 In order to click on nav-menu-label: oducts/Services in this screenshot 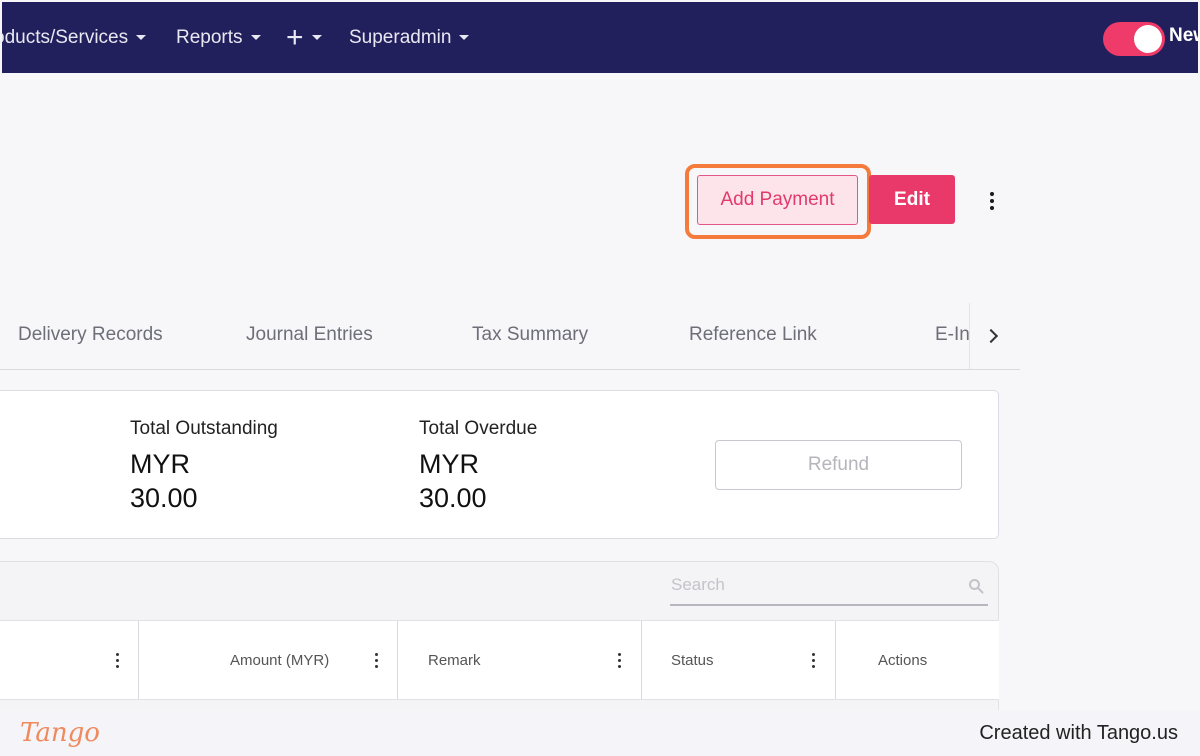, I will do `click(64, 37)`.